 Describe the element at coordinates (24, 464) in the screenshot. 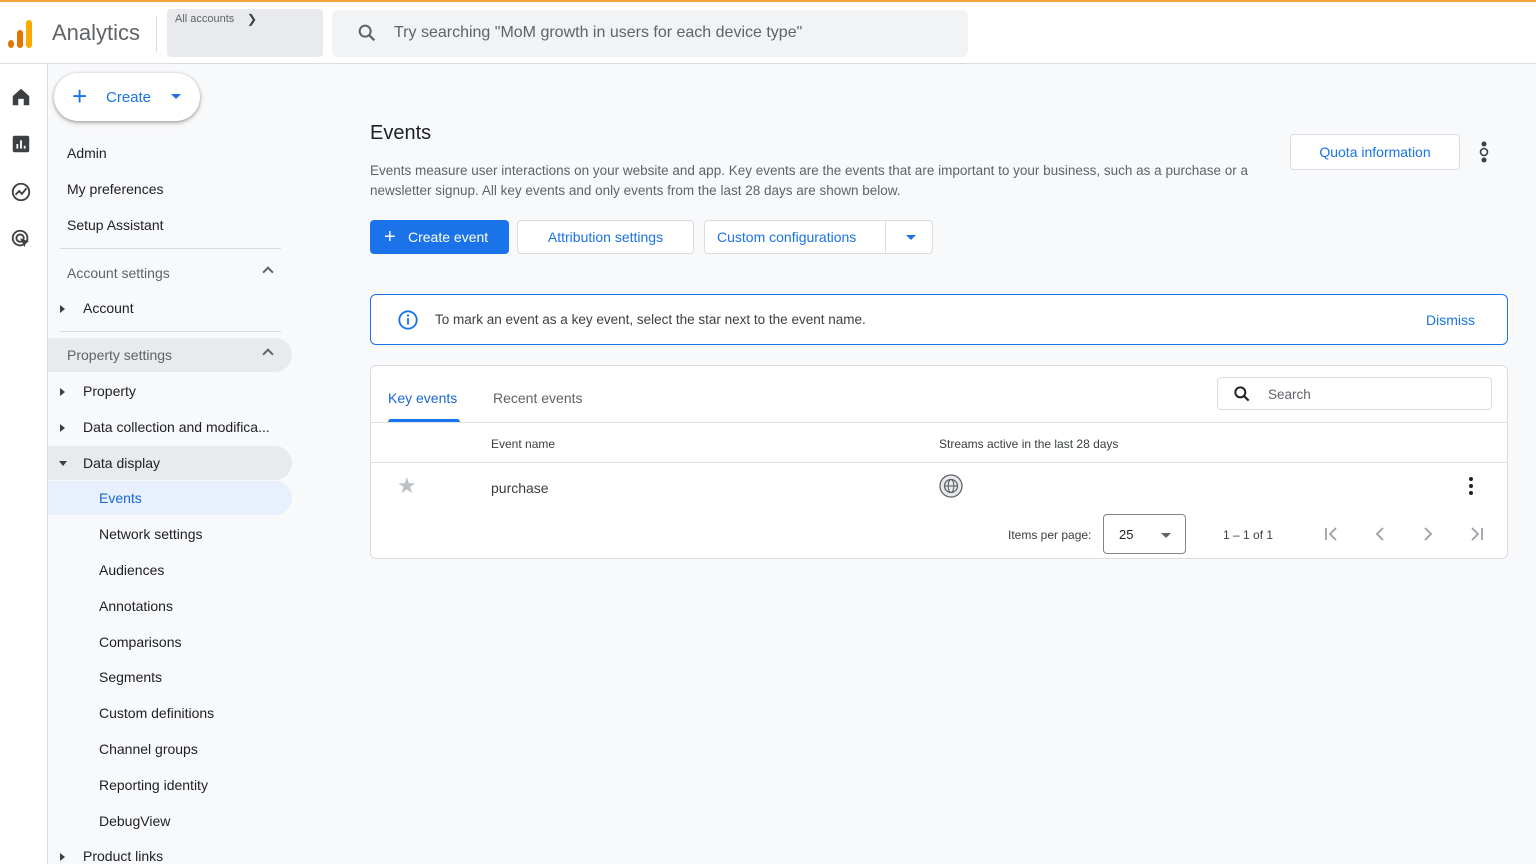

I see `nav-rail` at that location.